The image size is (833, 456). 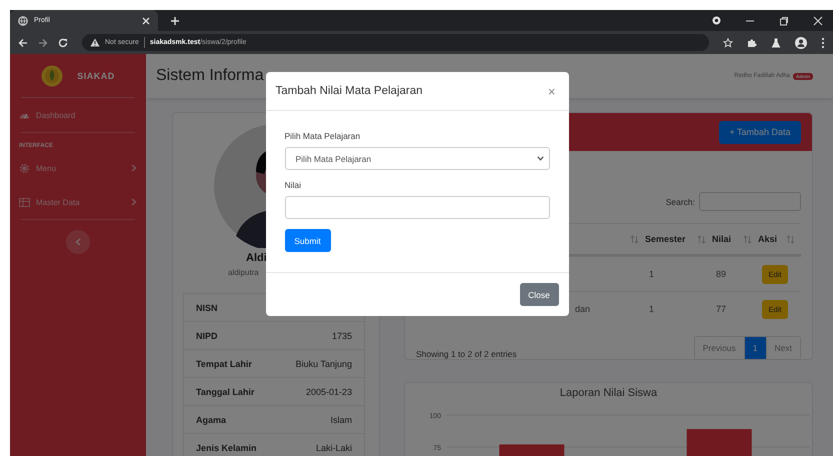 I want to click on chart-title: Laporan Nilai Siswa, so click(x=608, y=394).